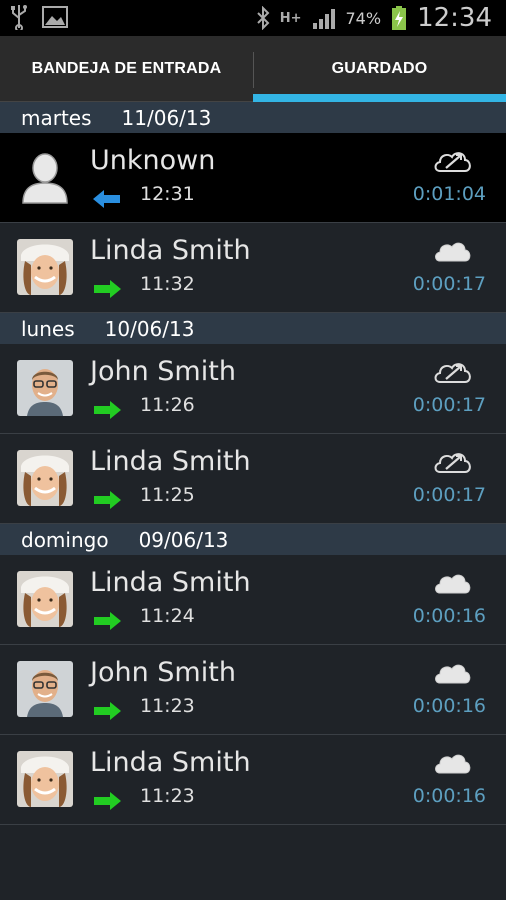  I want to click on status-bar: H+ 74% 12:34, so click(253, 18).